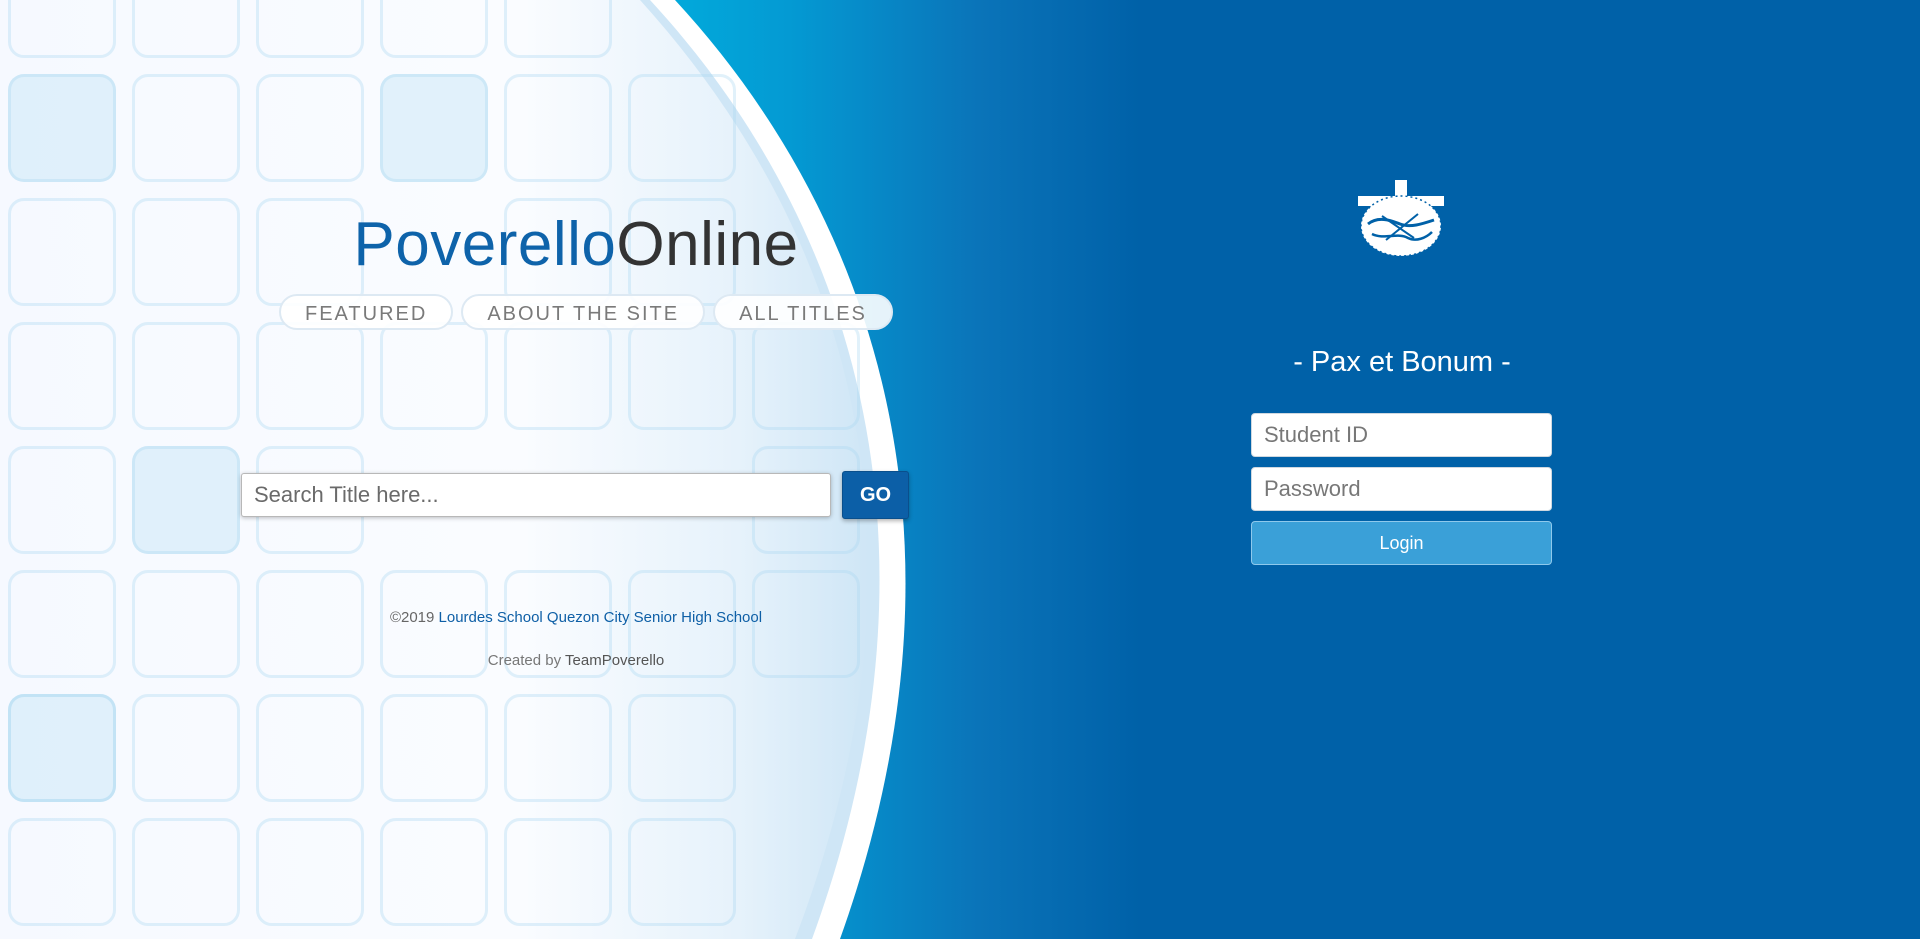 The height and width of the screenshot is (939, 1920). I want to click on site-title: PoverelloOnline, so click(576, 245).